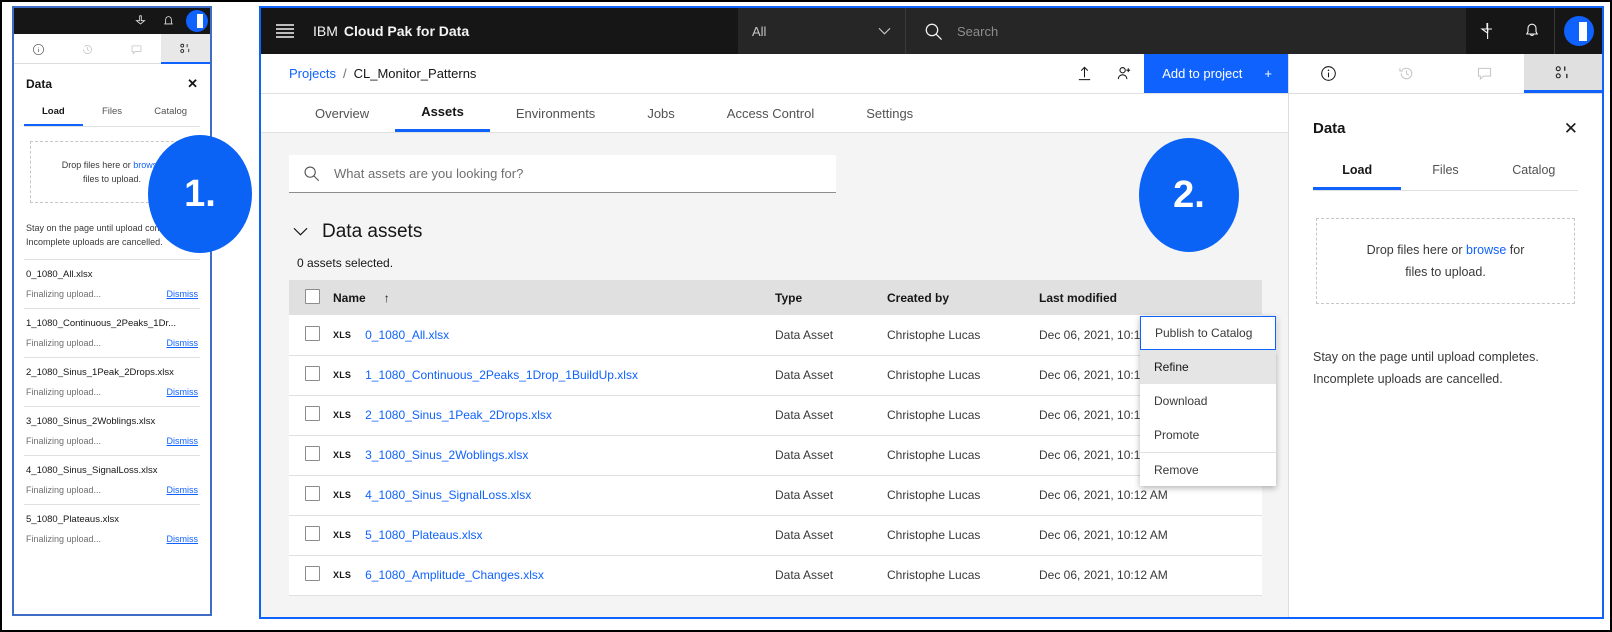 The width and height of the screenshot is (1612, 632). I want to click on mini-subtab-catalog: Catalog, so click(170, 114).